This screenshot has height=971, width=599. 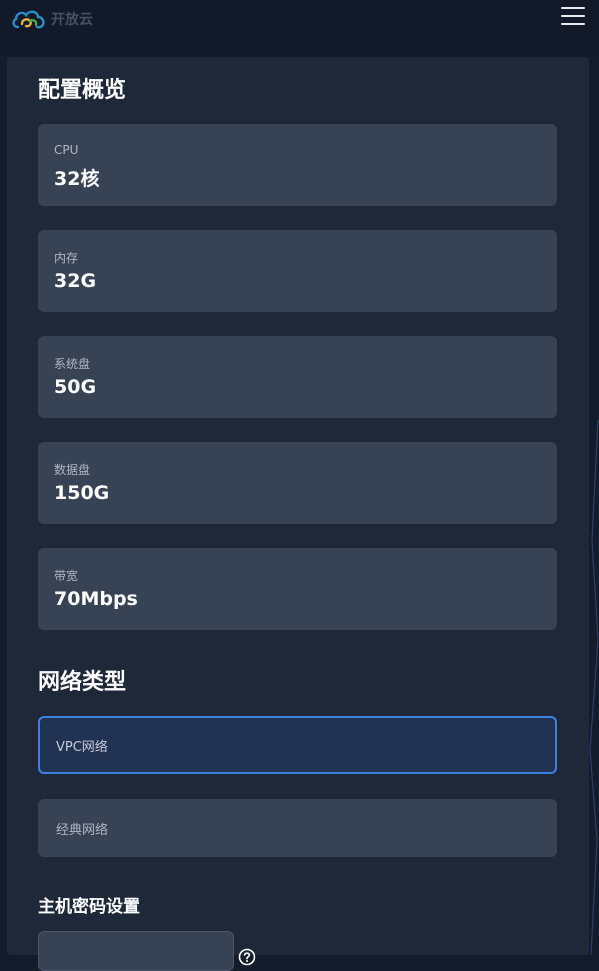 I want to click on network-option-label: VPC网络, so click(x=82, y=747).